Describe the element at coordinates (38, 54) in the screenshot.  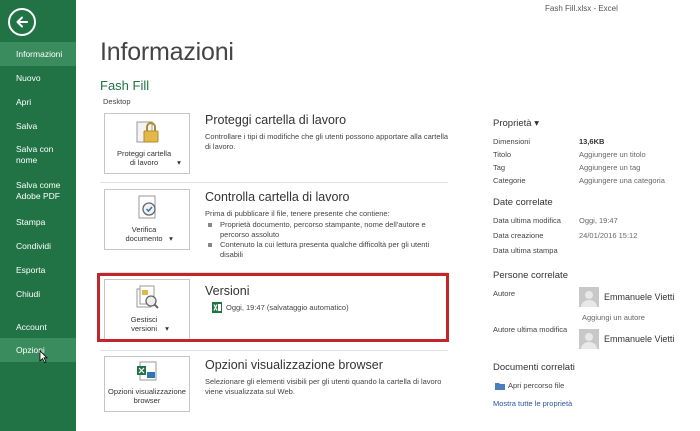
I see `nav-item-informazioni: Informazioni` at that location.